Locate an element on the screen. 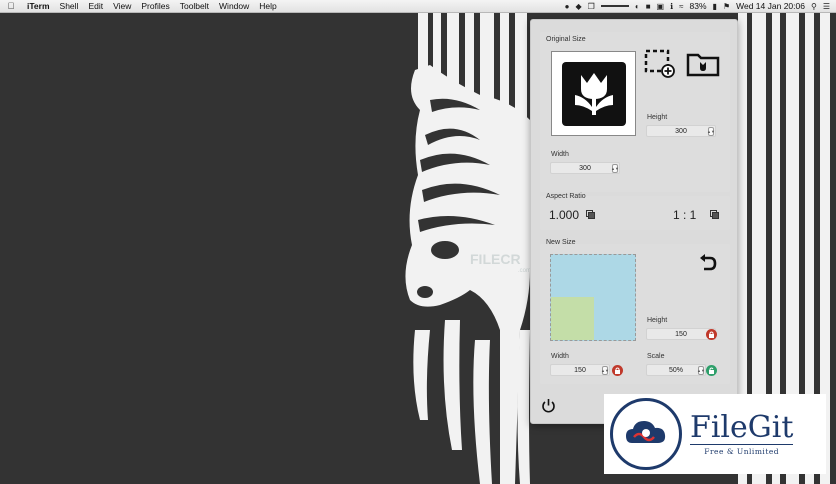 Image resolution: width=836 pixels, height=484 pixels. volume-bar-icon is located at coordinates (614, 6).